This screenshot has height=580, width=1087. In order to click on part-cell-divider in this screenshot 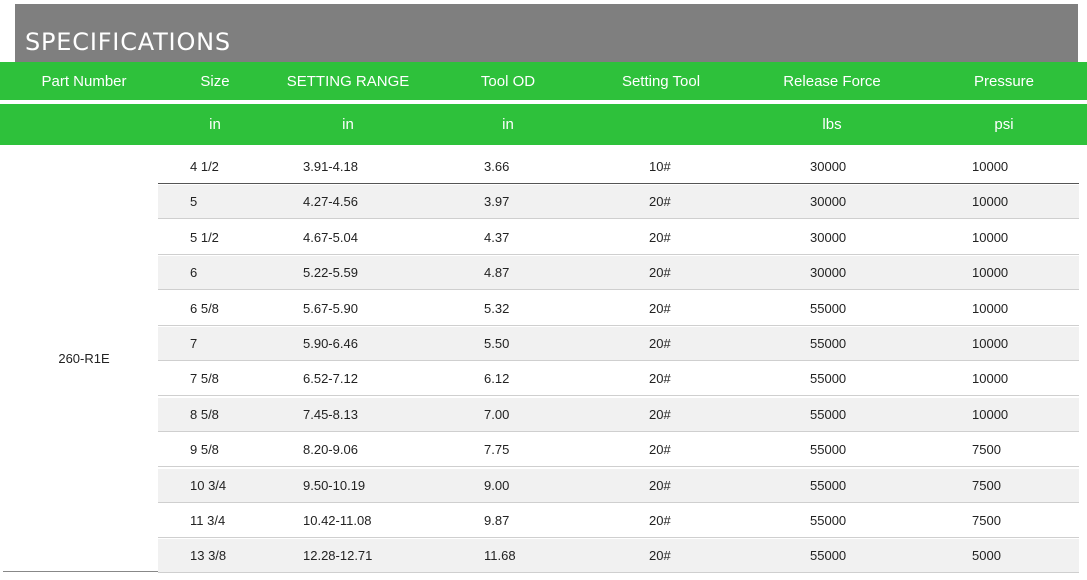, I will do `click(80, 571)`.